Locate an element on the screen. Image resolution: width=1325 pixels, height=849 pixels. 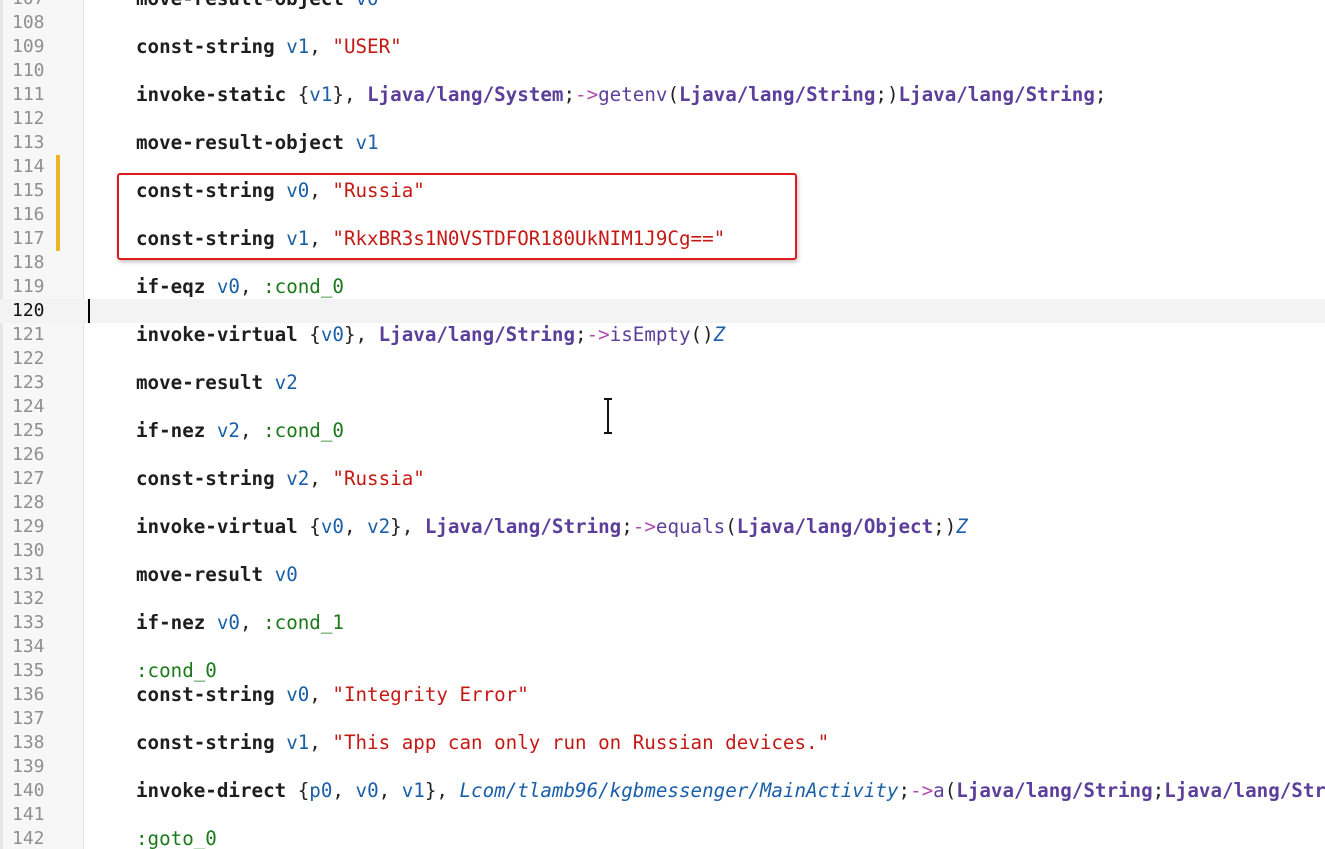
code-text: :cond_0 is located at coordinates (176, 671).